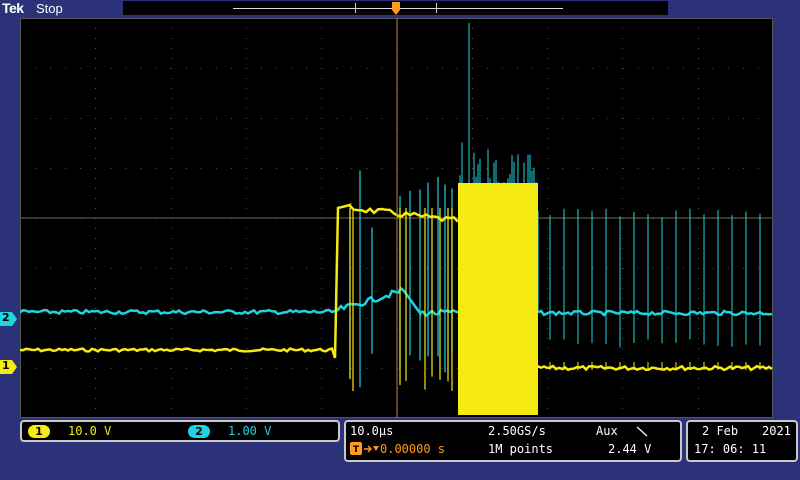 Image resolution: width=800 pixels, height=480 pixels. What do you see at coordinates (642, 431) in the screenshot?
I see `falling-edge-icon` at bounding box center [642, 431].